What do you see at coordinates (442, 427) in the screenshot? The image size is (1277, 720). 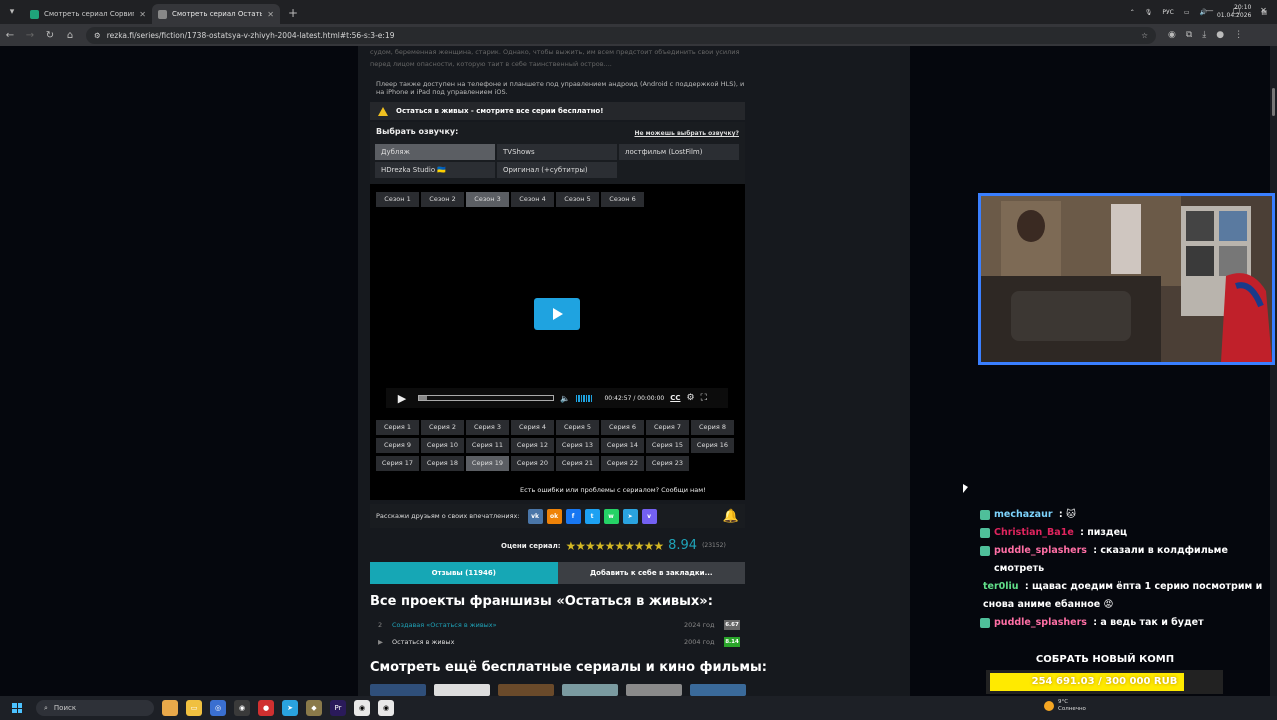 I see `episode-button: Серия 2` at bounding box center [442, 427].